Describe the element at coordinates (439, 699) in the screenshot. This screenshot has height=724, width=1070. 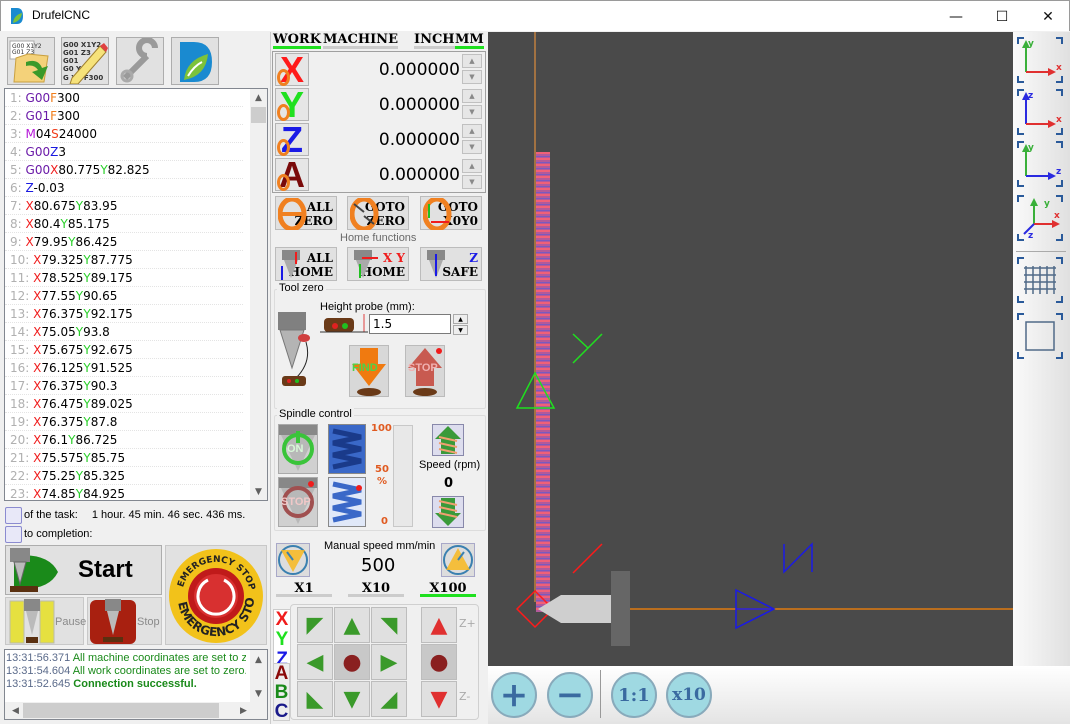
I see `jog-z-minus-button: ▼` at that location.